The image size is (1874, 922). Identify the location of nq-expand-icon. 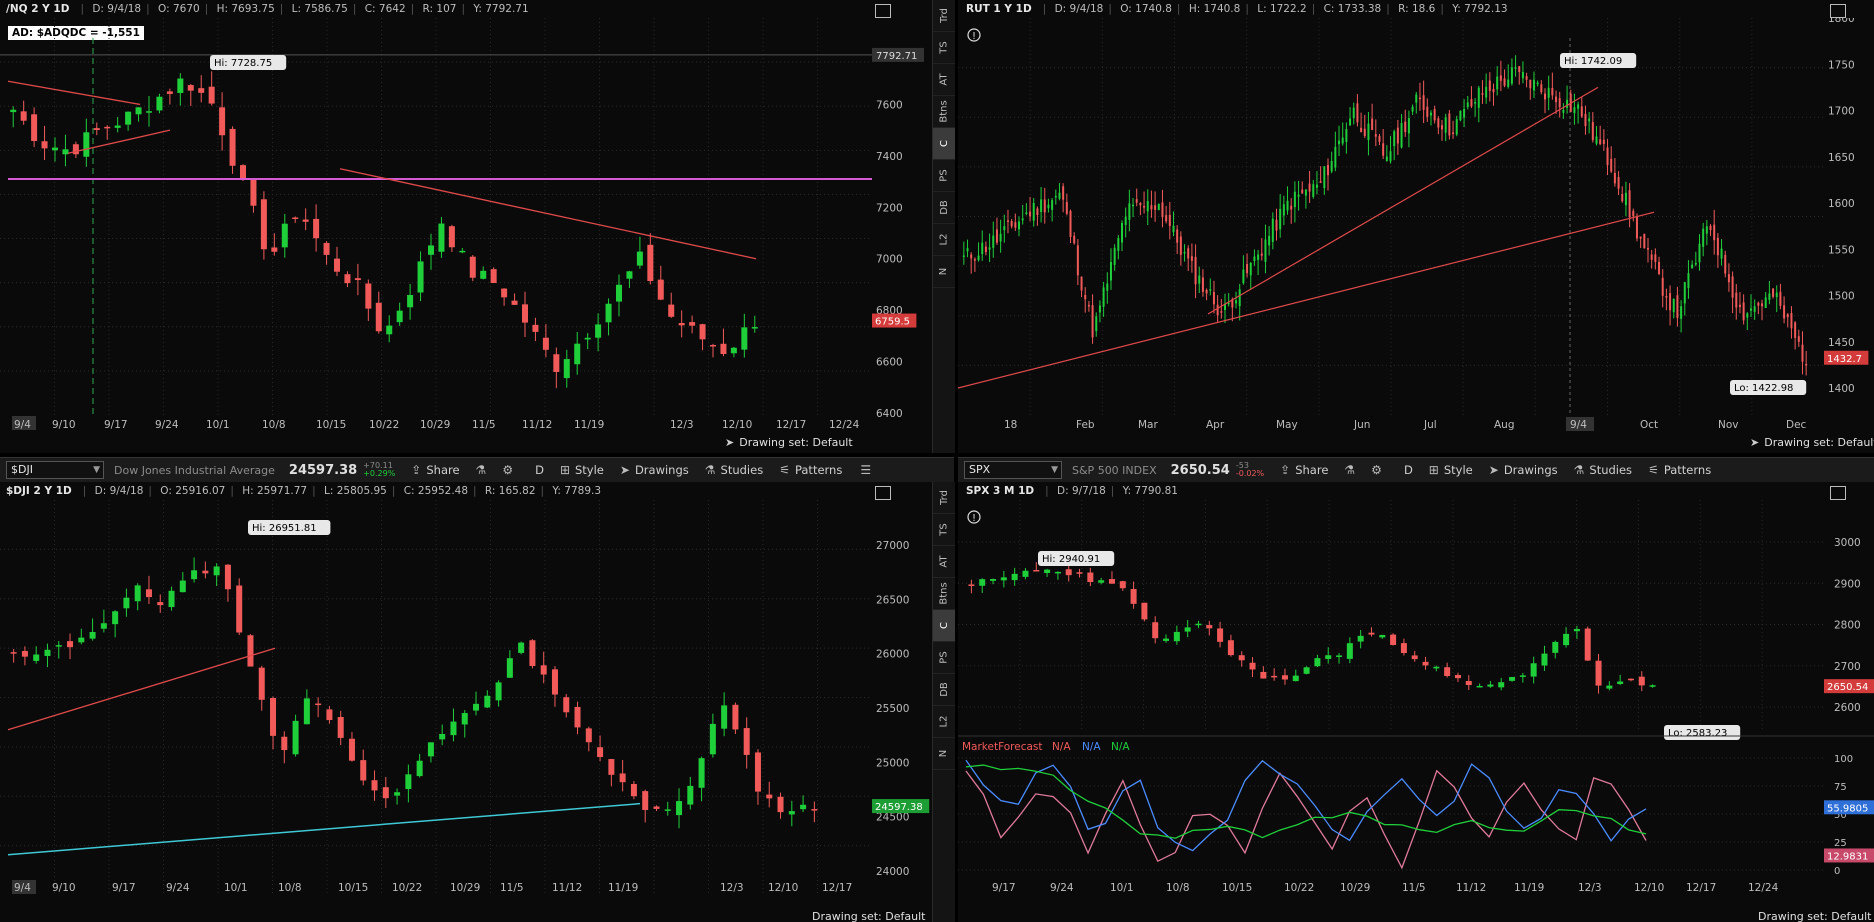
(883, 11).